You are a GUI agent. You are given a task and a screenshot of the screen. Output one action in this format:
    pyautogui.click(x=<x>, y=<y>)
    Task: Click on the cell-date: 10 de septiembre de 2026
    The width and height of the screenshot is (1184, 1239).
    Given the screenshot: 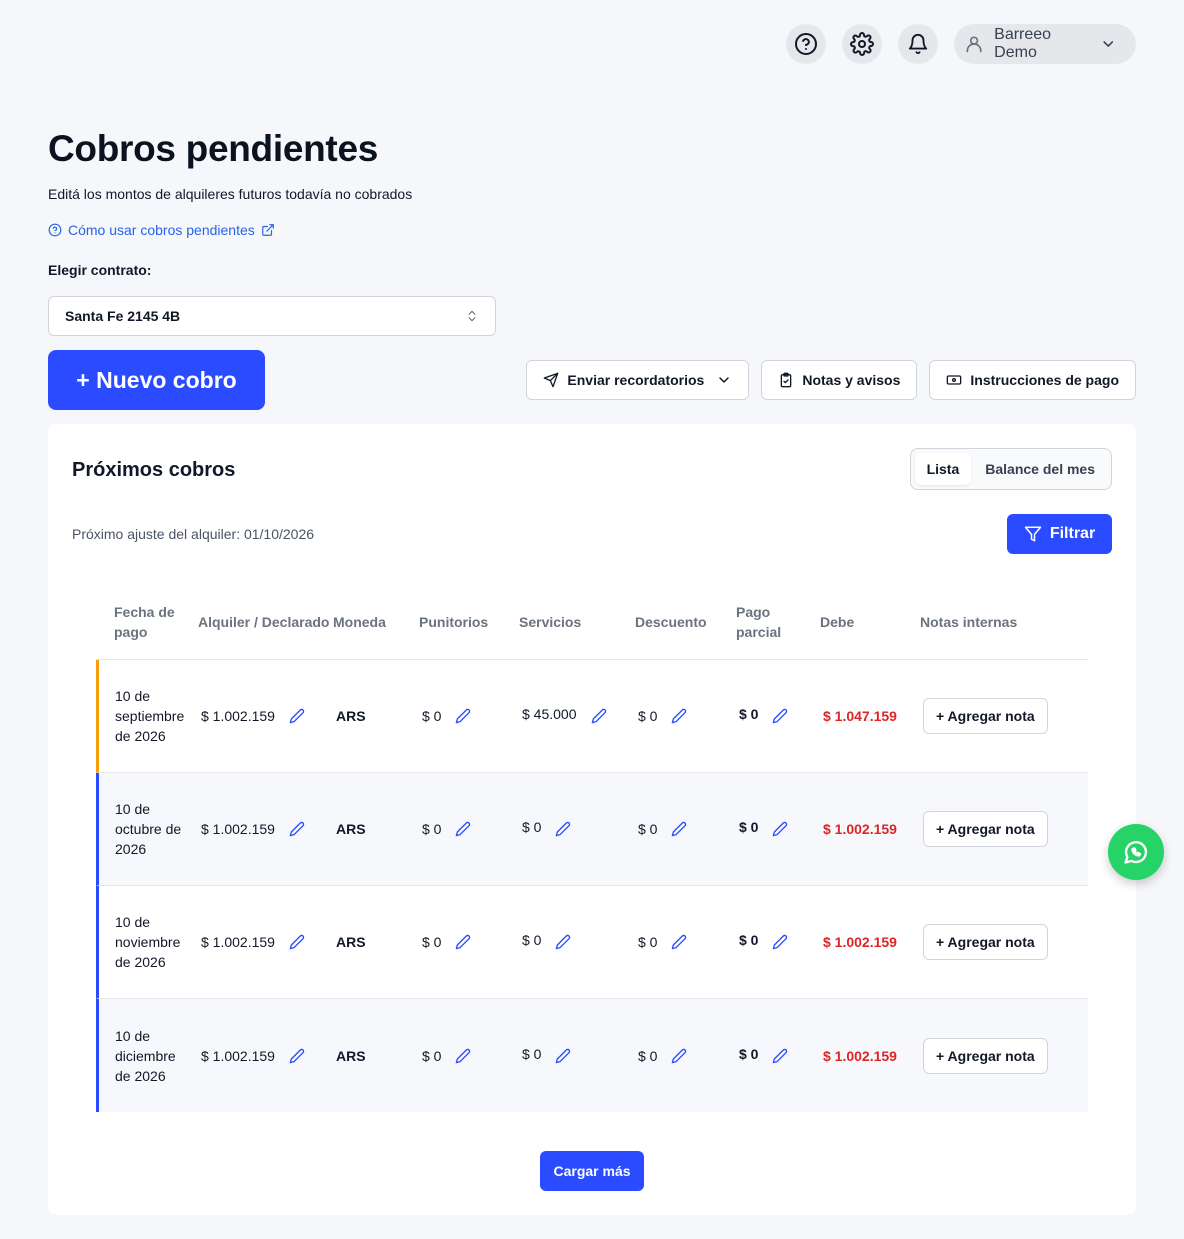 What is the action you would take?
    pyautogui.click(x=150, y=716)
    